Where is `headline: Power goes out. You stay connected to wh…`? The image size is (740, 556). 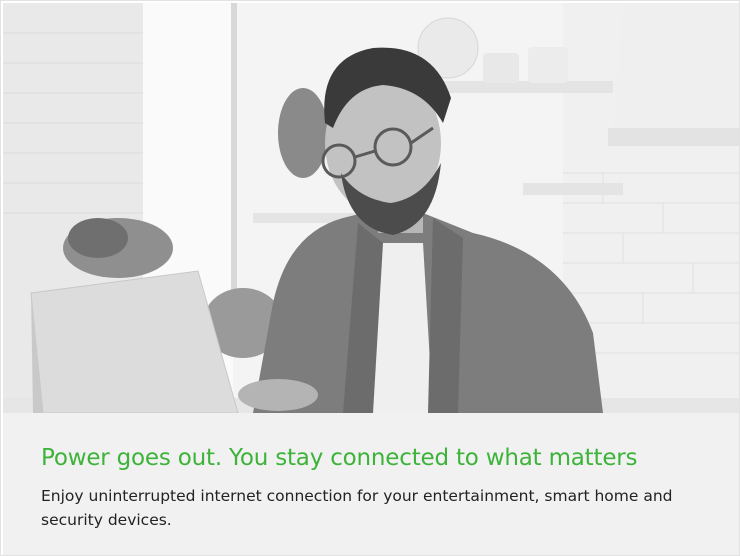 headline: Power goes out. You stay connected to wh… is located at coordinates (339, 458).